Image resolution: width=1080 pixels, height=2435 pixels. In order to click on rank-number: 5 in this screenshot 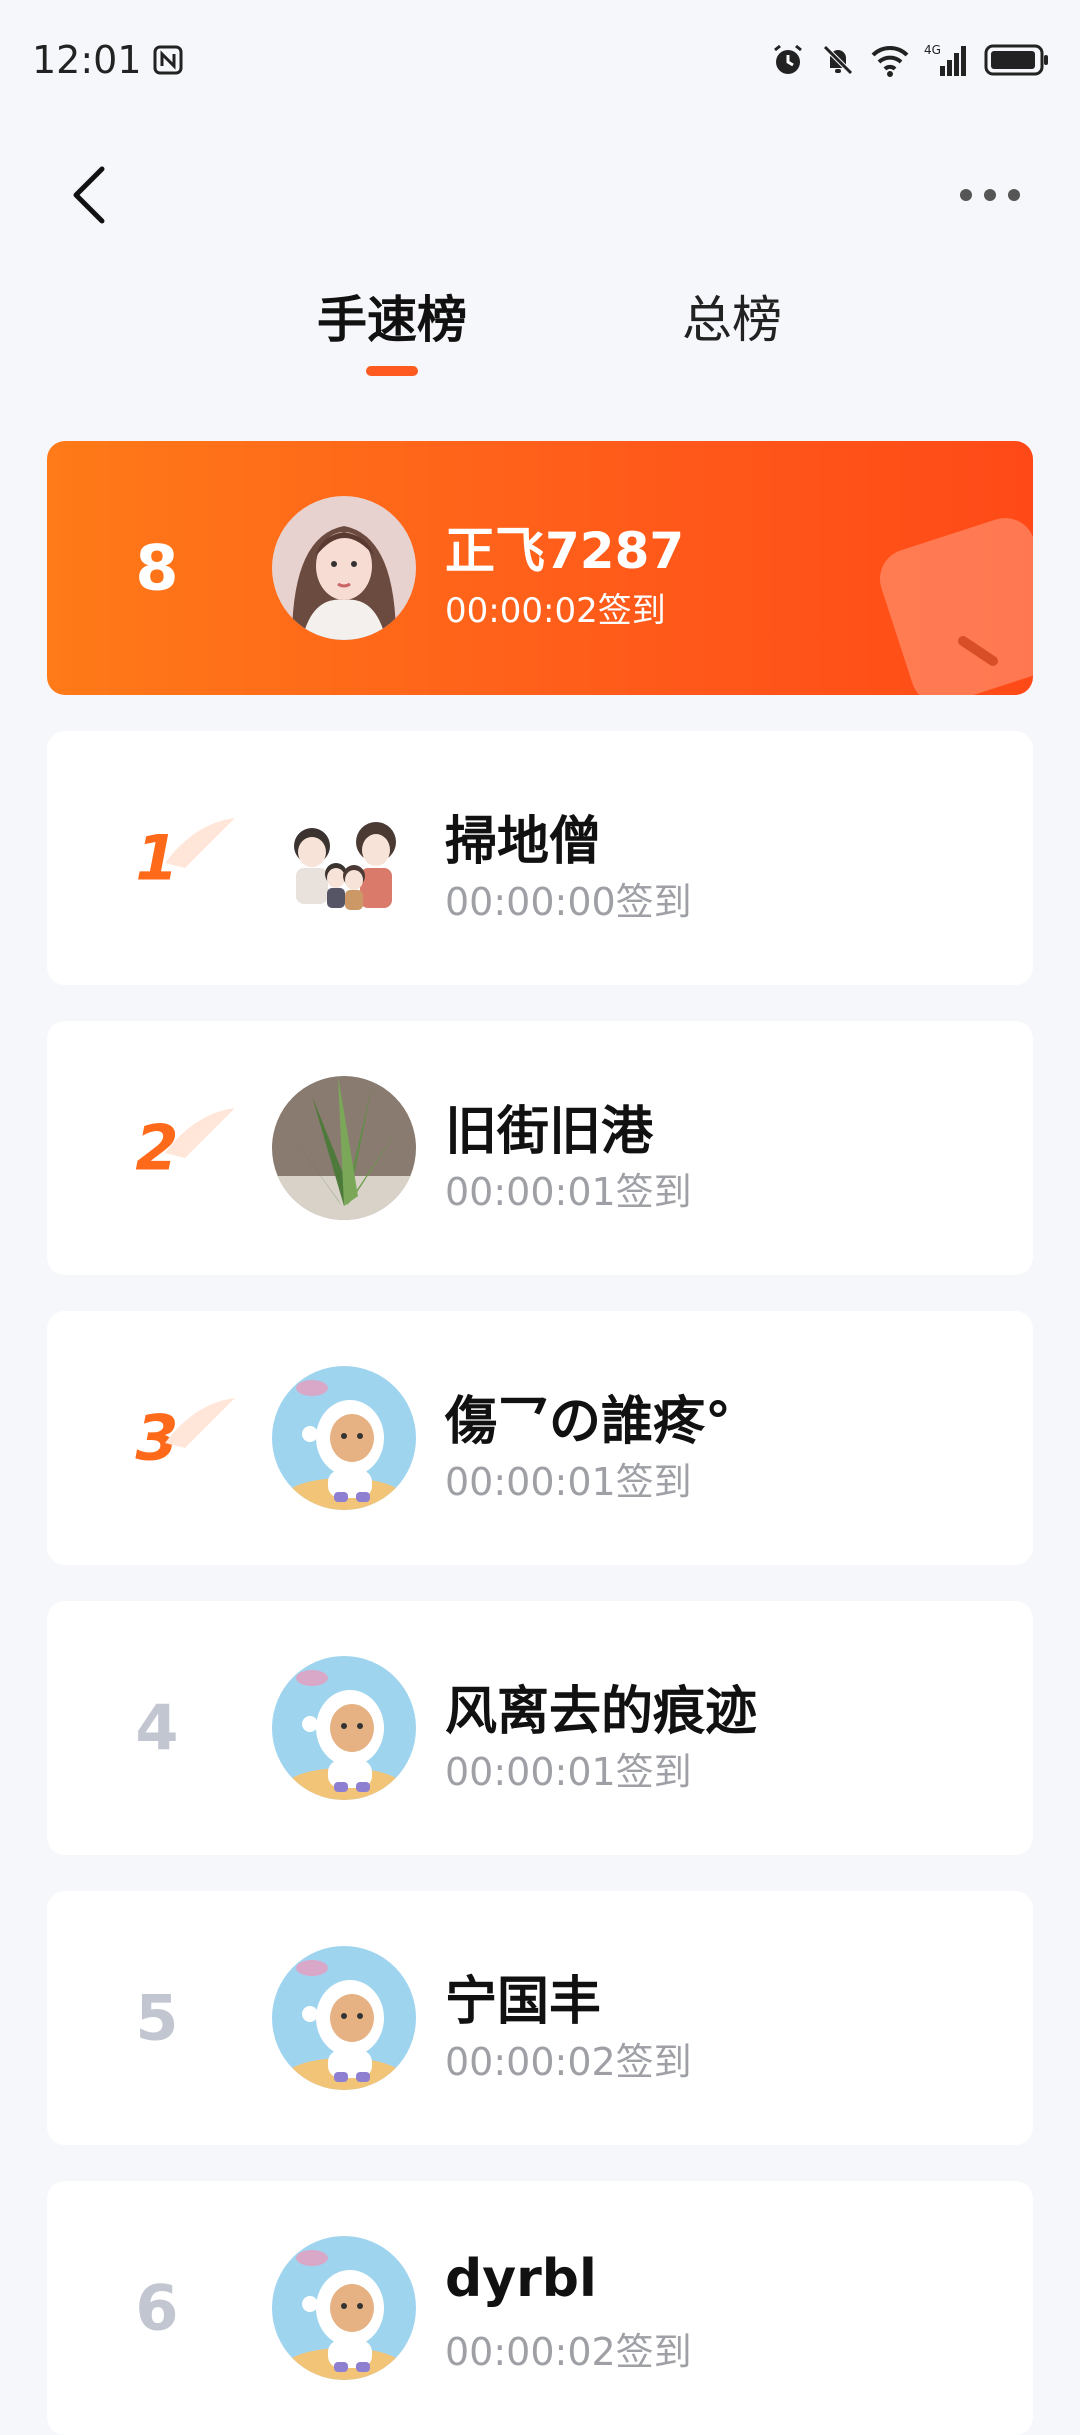, I will do `click(157, 2018)`.